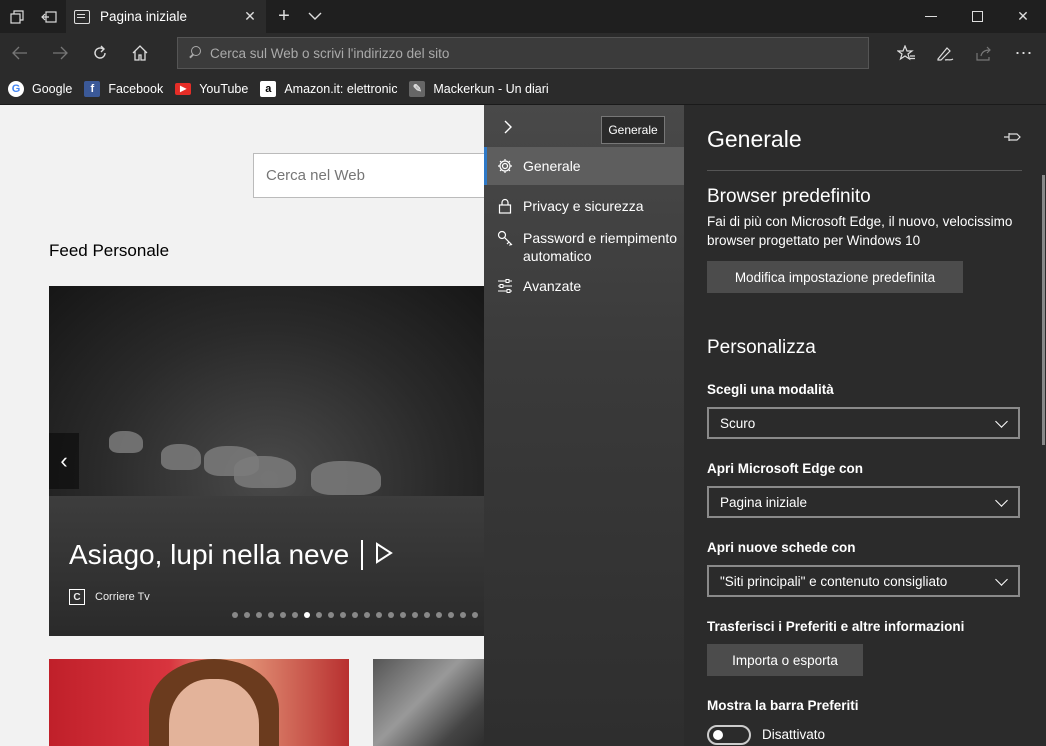 Image resolution: width=1046 pixels, height=746 pixels. What do you see at coordinates (1012, 137) in the screenshot?
I see `pin-icon` at bounding box center [1012, 137].